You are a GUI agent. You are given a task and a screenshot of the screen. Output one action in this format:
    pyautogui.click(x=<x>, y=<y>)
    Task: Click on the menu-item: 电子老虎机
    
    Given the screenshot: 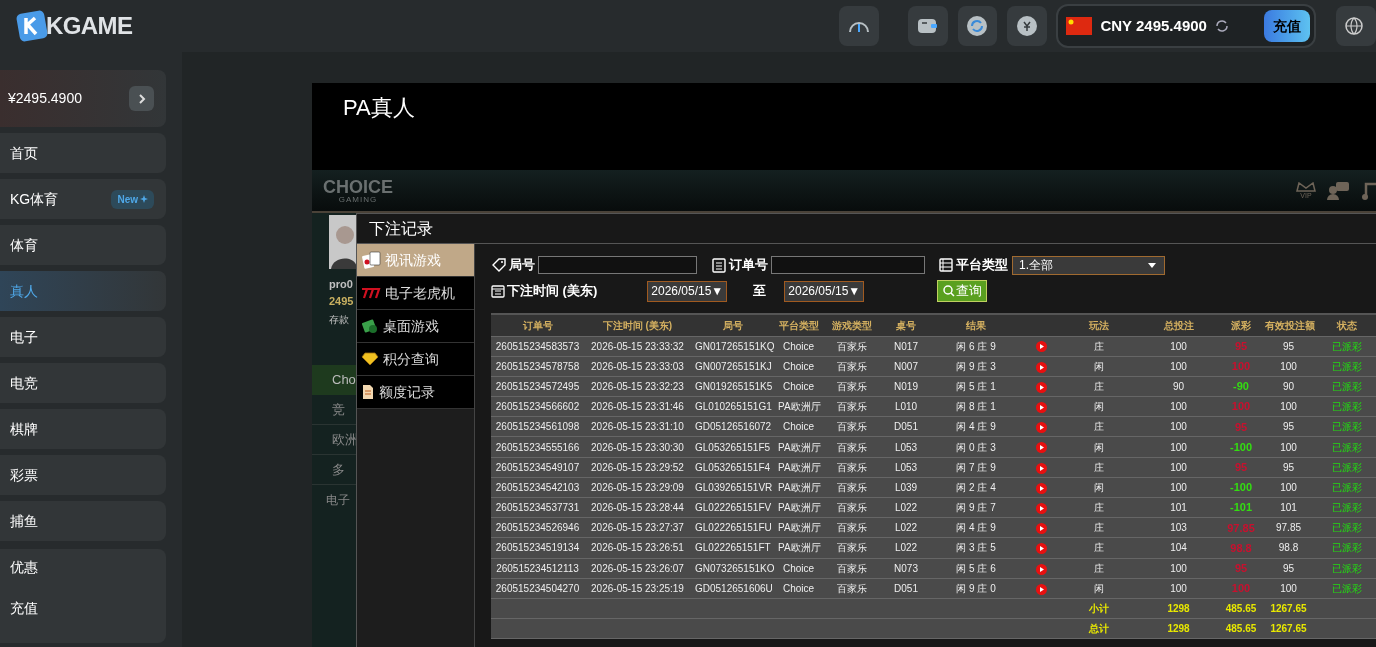 What is the action you would take?
    pyautogui.click(x=415, y=293)
    